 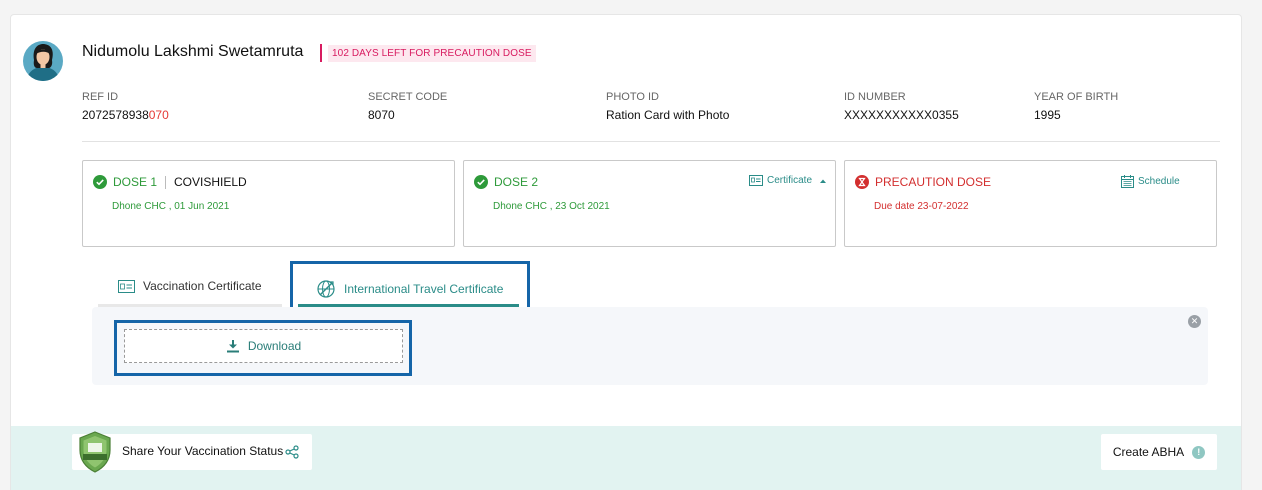 I want to click on hourglass-icon, so click(x=862, y=182).